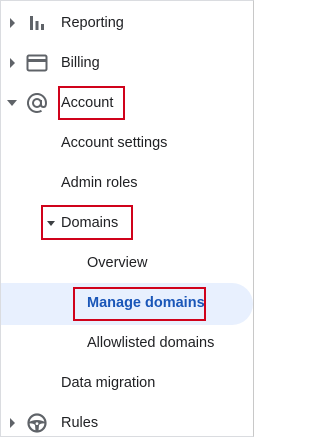 This screenshot has width=320, height=437. I want to click on nav-item-account: Account, so click(127, 103).